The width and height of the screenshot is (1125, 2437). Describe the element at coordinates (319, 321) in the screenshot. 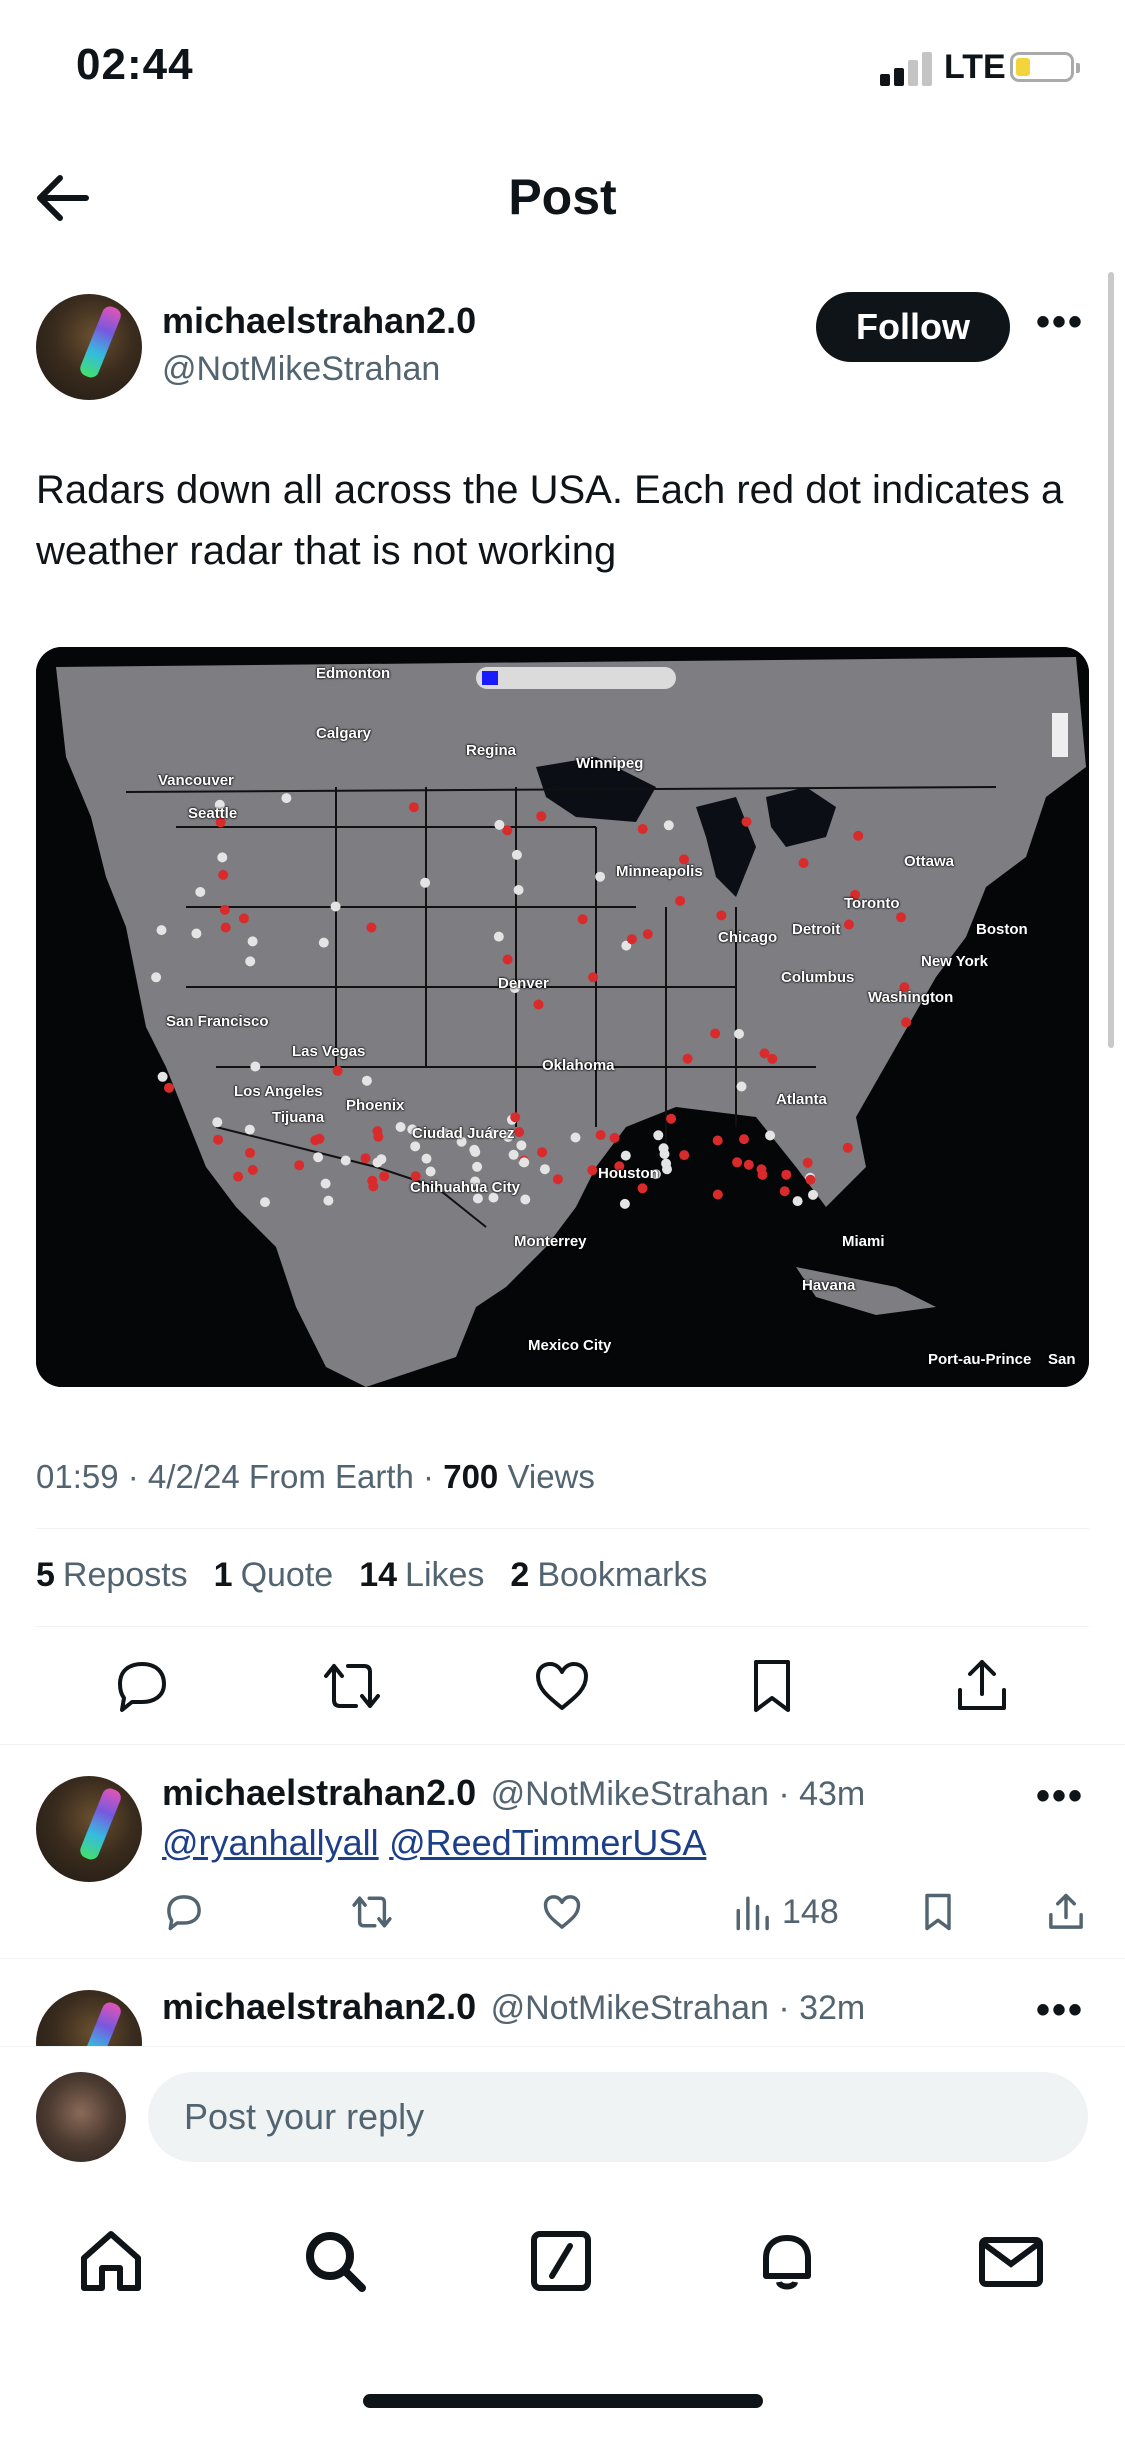

I see `author-name: michaelstrahan2.0` at that location.